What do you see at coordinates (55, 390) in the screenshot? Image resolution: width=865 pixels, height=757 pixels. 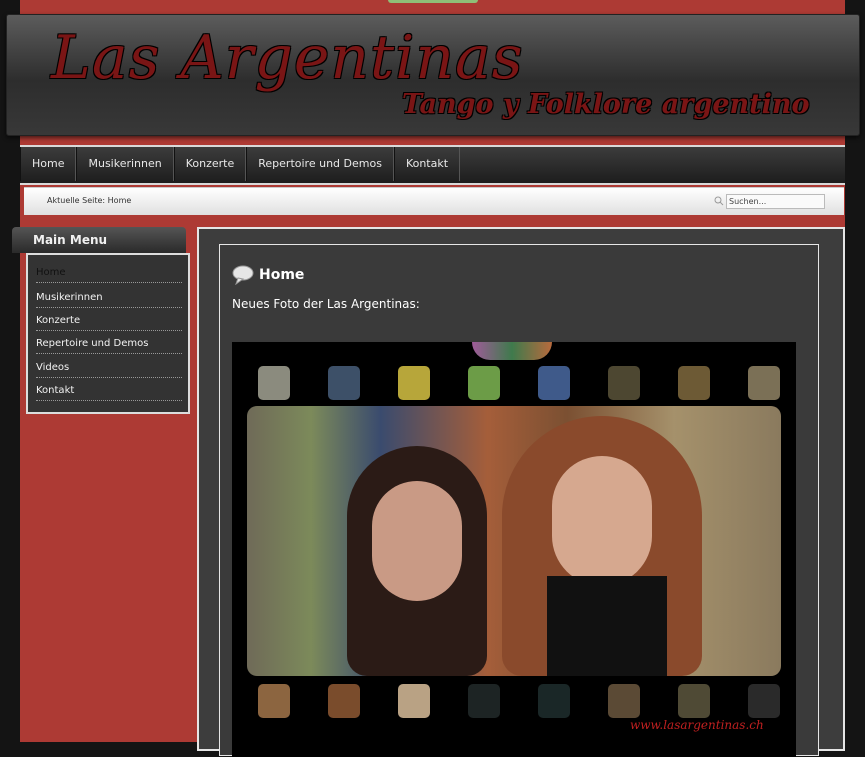 I see `sidebar-item-label: Kontakt` at bounding box center [55, 390].